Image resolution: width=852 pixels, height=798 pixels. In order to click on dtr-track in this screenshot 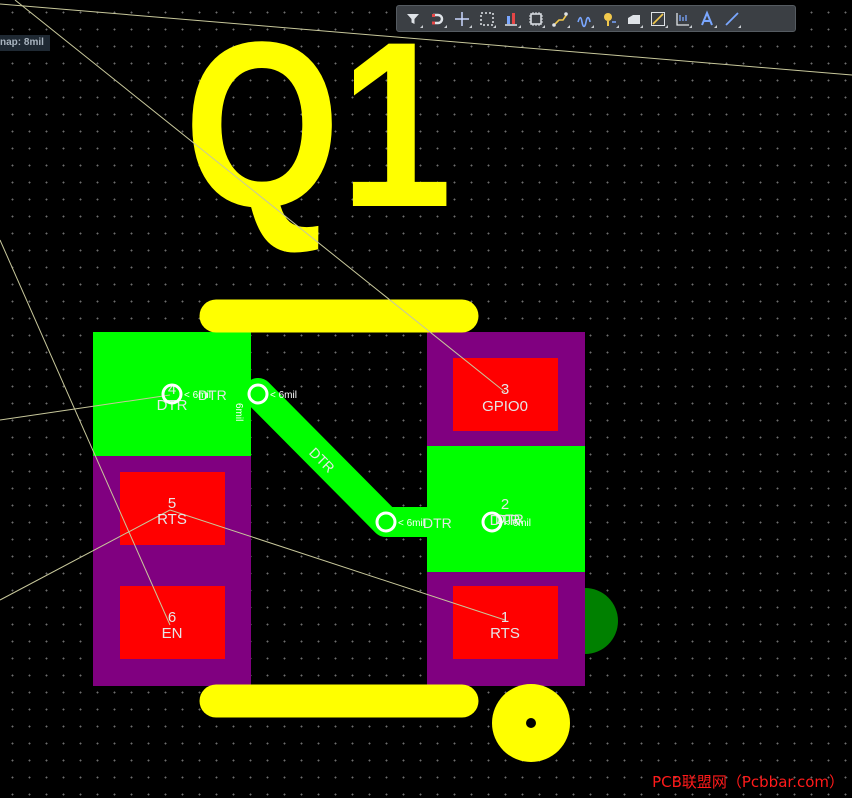, I will do `click(342, 457)`.